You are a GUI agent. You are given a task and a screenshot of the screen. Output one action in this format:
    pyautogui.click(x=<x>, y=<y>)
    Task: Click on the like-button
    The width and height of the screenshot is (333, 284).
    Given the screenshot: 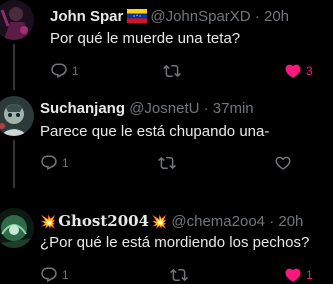 What is the action you would take?
    pyautogui.click(x=285, y=163)
    